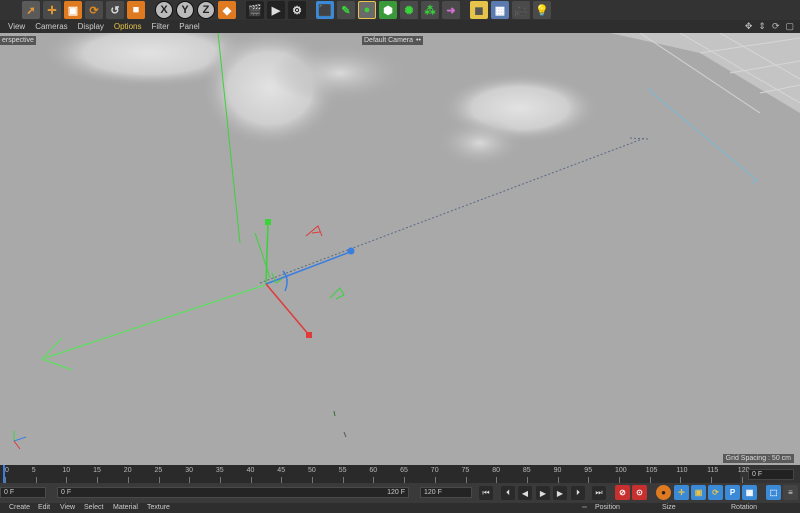 Image resolution: width=800 pixels, height=513 pixels. I want to click on menu-cameras: Cameras, so click(51, 26).